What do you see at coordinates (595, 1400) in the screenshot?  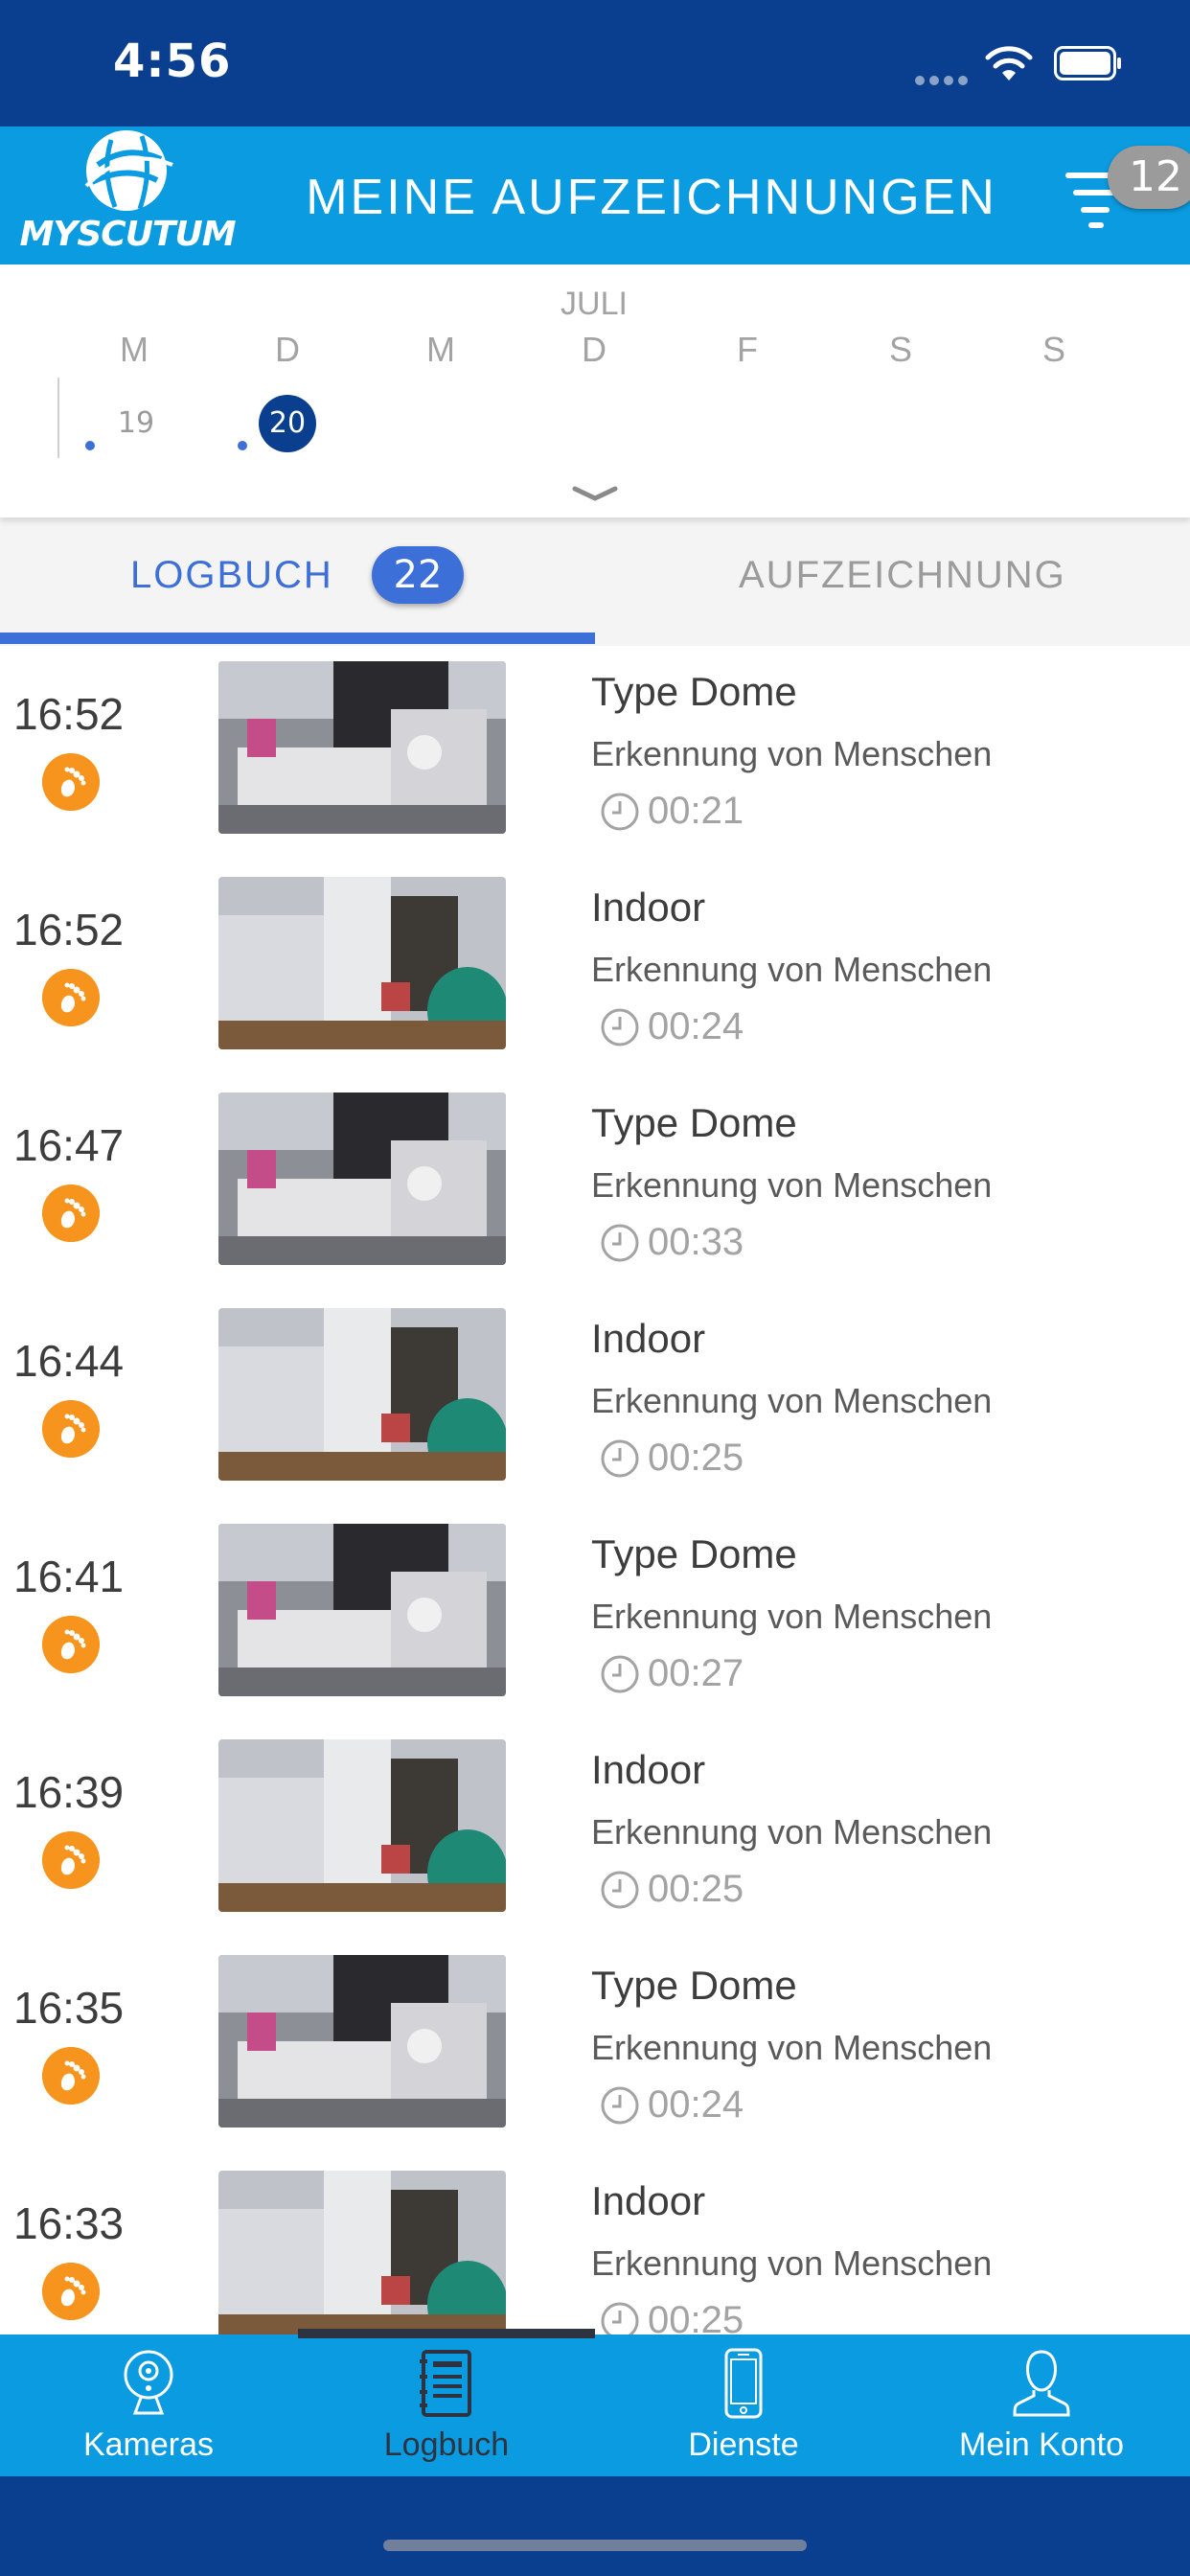 I see `recording-row: 16:44 Indoor Erkennung von Menschen 00:25` at bounding box center [595, 1400].